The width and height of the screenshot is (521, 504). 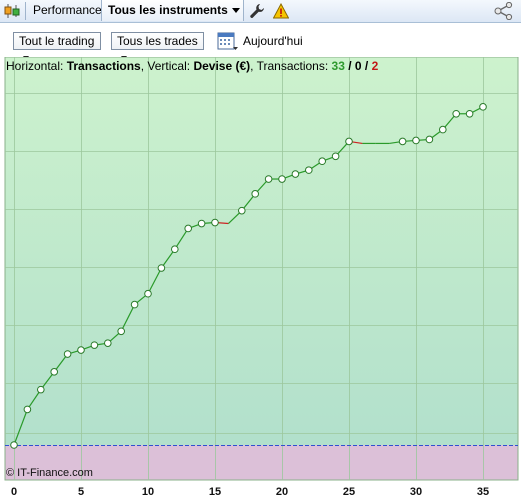 What do you see at coordinates (148, 492) in the screenshot?
I see `x-tick-label: 10` at bounding box center [148, 492].